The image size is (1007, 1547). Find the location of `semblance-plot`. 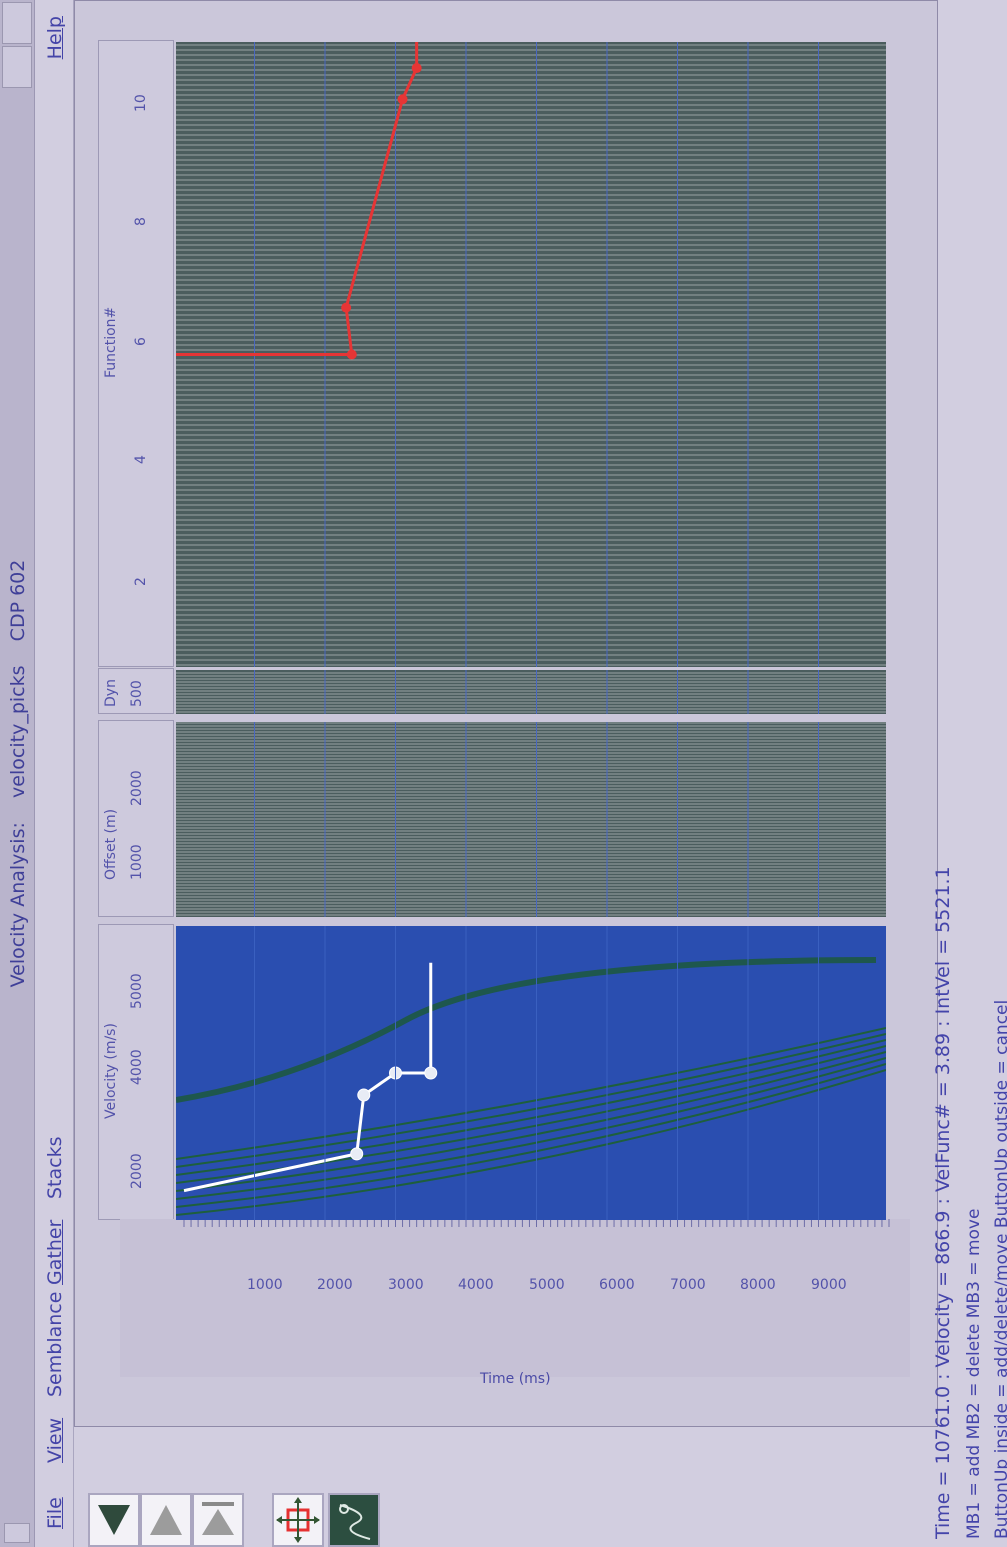

semblance-plot is located at coordinates (531, 1073).